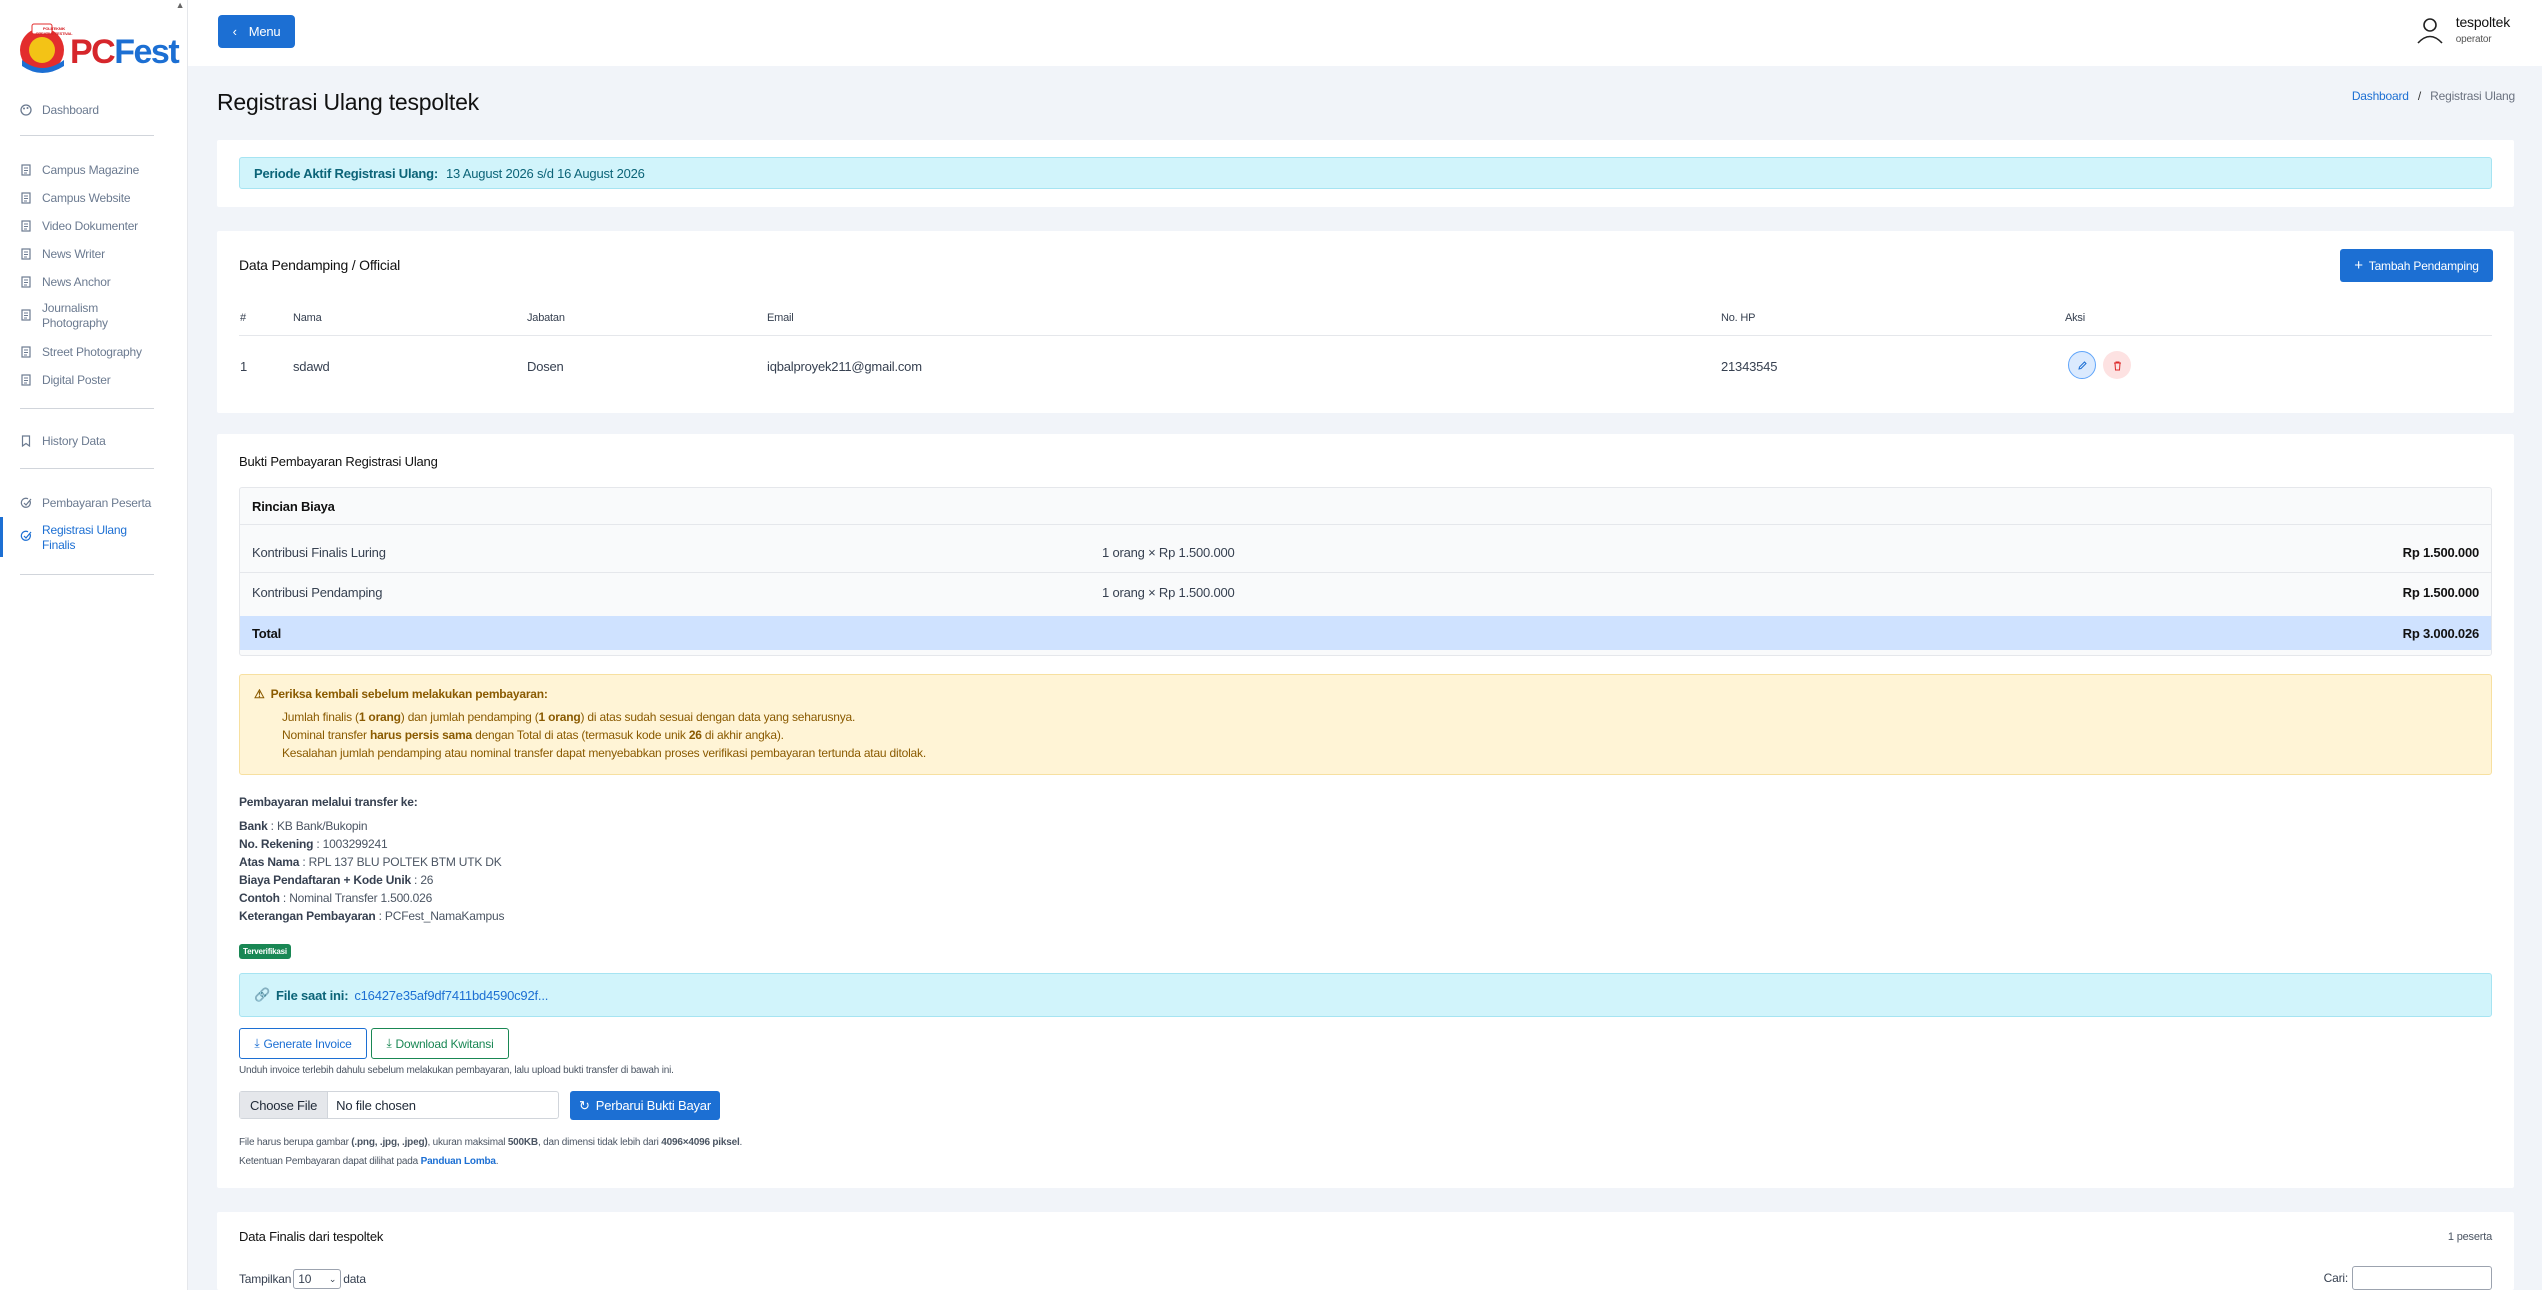  What do you see at coordinates (2380, 96) in the screenshot?
I see `breadcrumb-dashboard-link: Dashboard` at bounding box center [2380, 96].